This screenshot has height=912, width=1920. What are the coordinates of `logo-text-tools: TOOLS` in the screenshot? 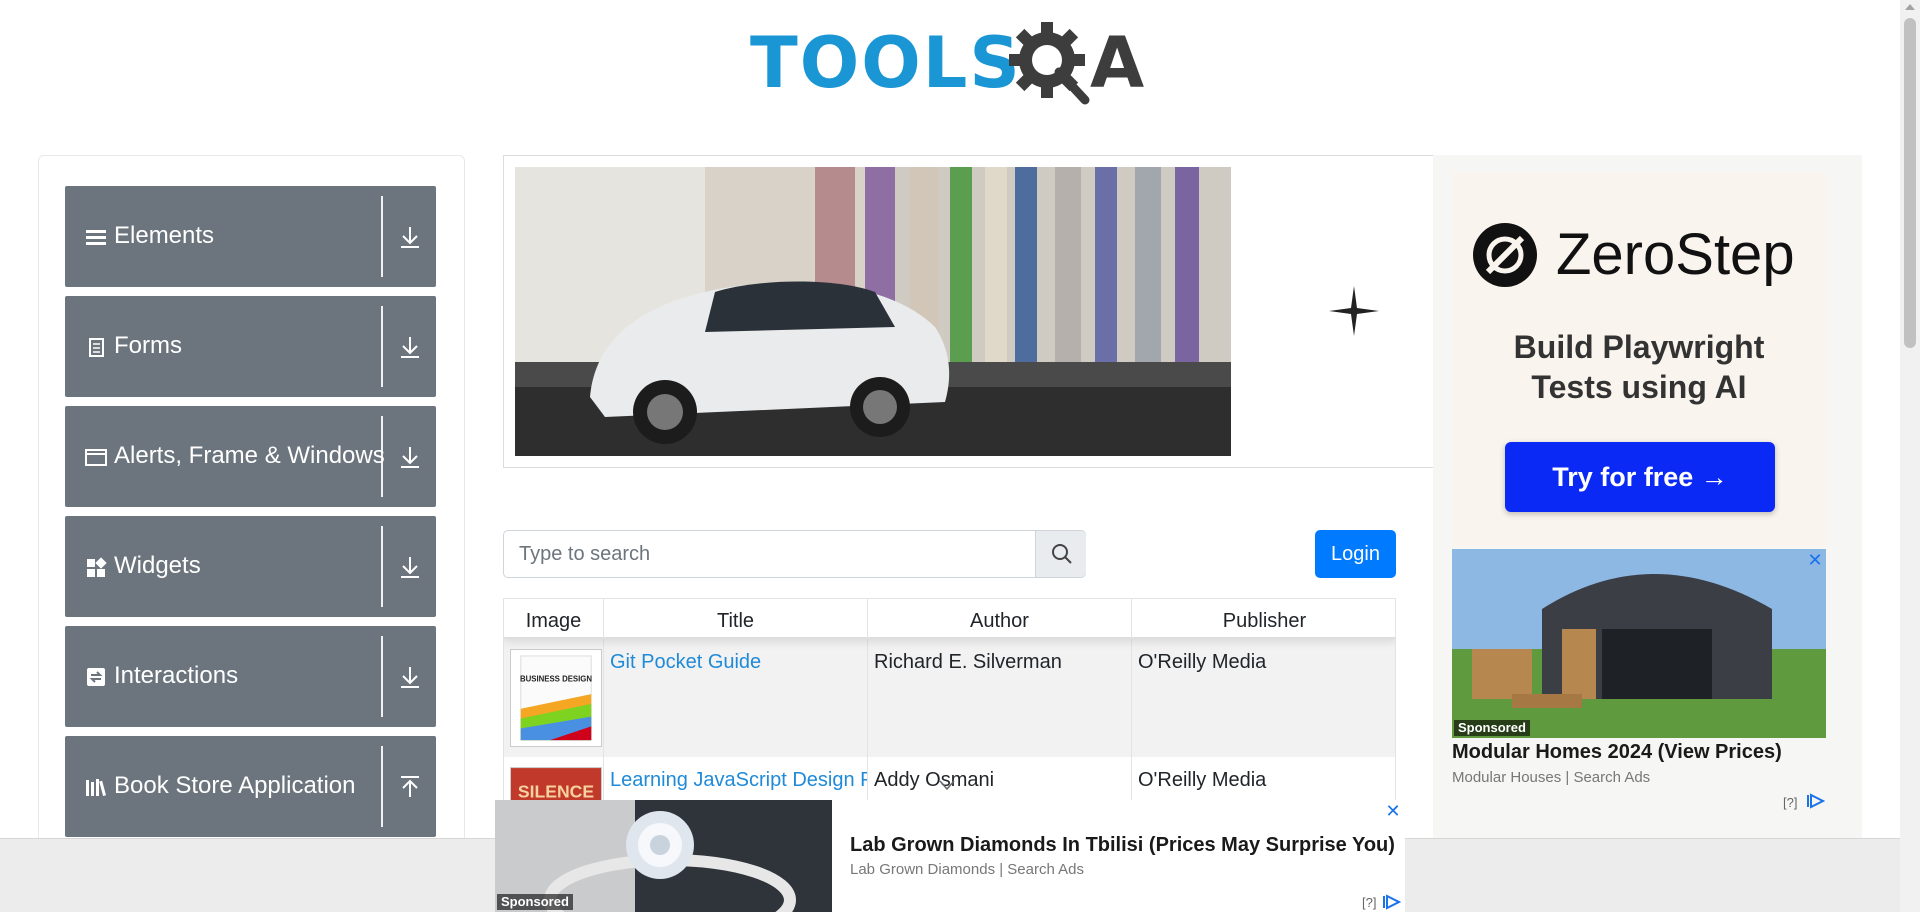 It's located at (886, 63).